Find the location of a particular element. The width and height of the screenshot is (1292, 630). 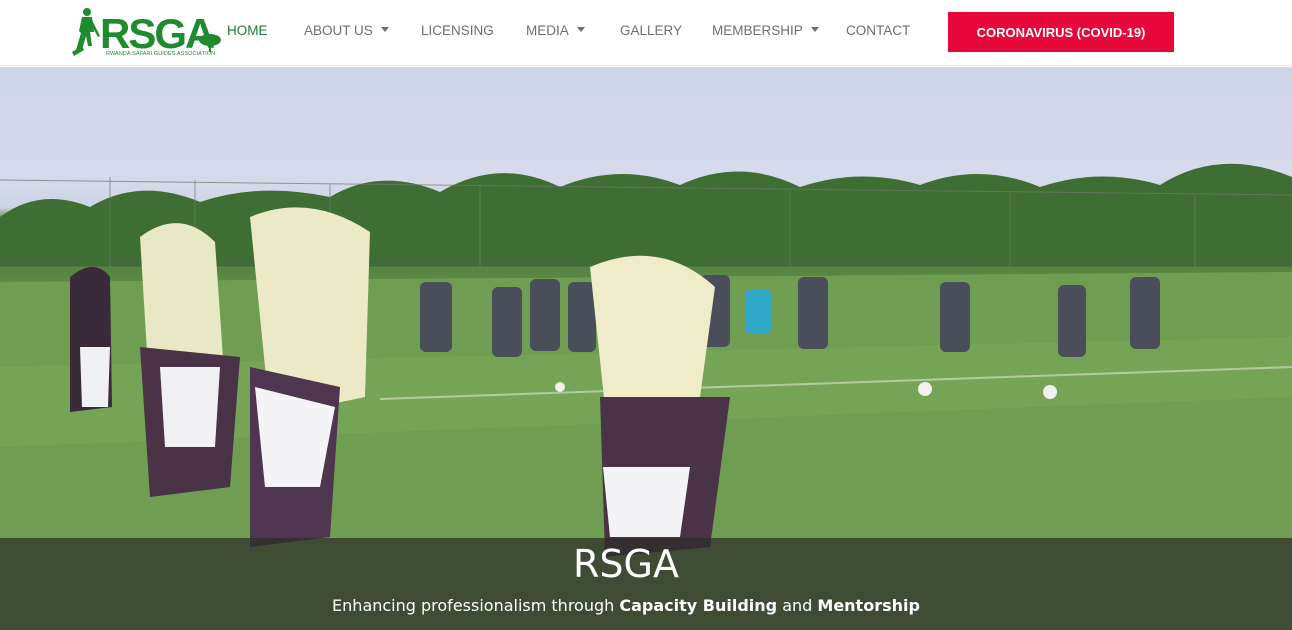

tagline-pre: Enhancing professionalism through is located at coordinates (476, 605).